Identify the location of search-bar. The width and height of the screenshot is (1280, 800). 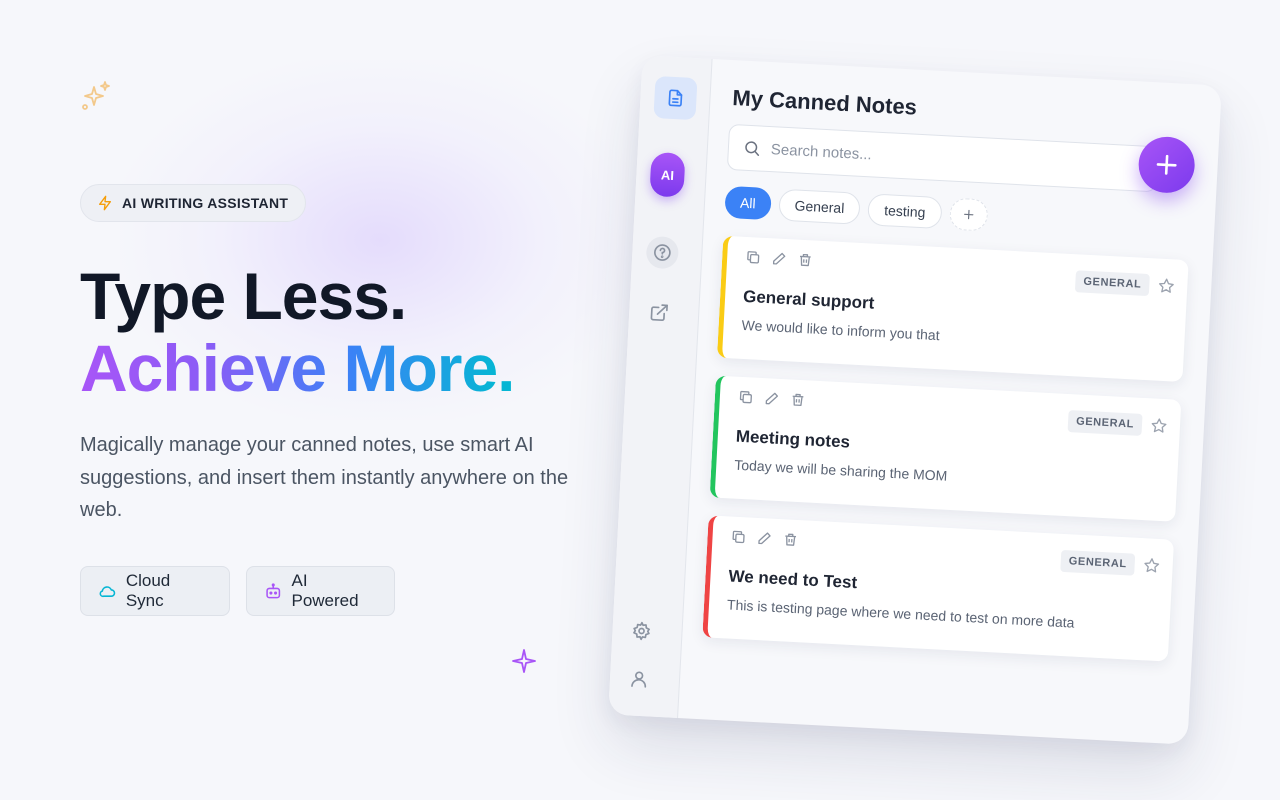
(942, 158).